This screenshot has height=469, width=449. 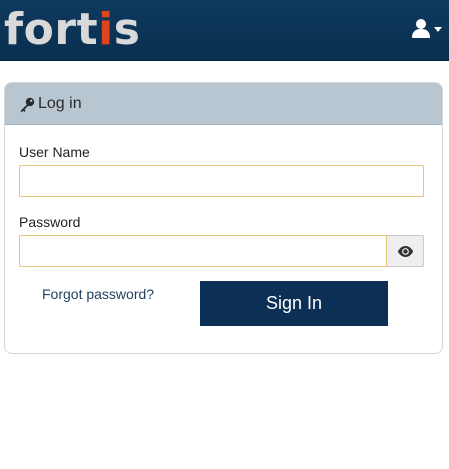 What do you see at coordinates (50, 222) in the screenshot?
I see `password-label: Password` at bounding box center [50, 222].